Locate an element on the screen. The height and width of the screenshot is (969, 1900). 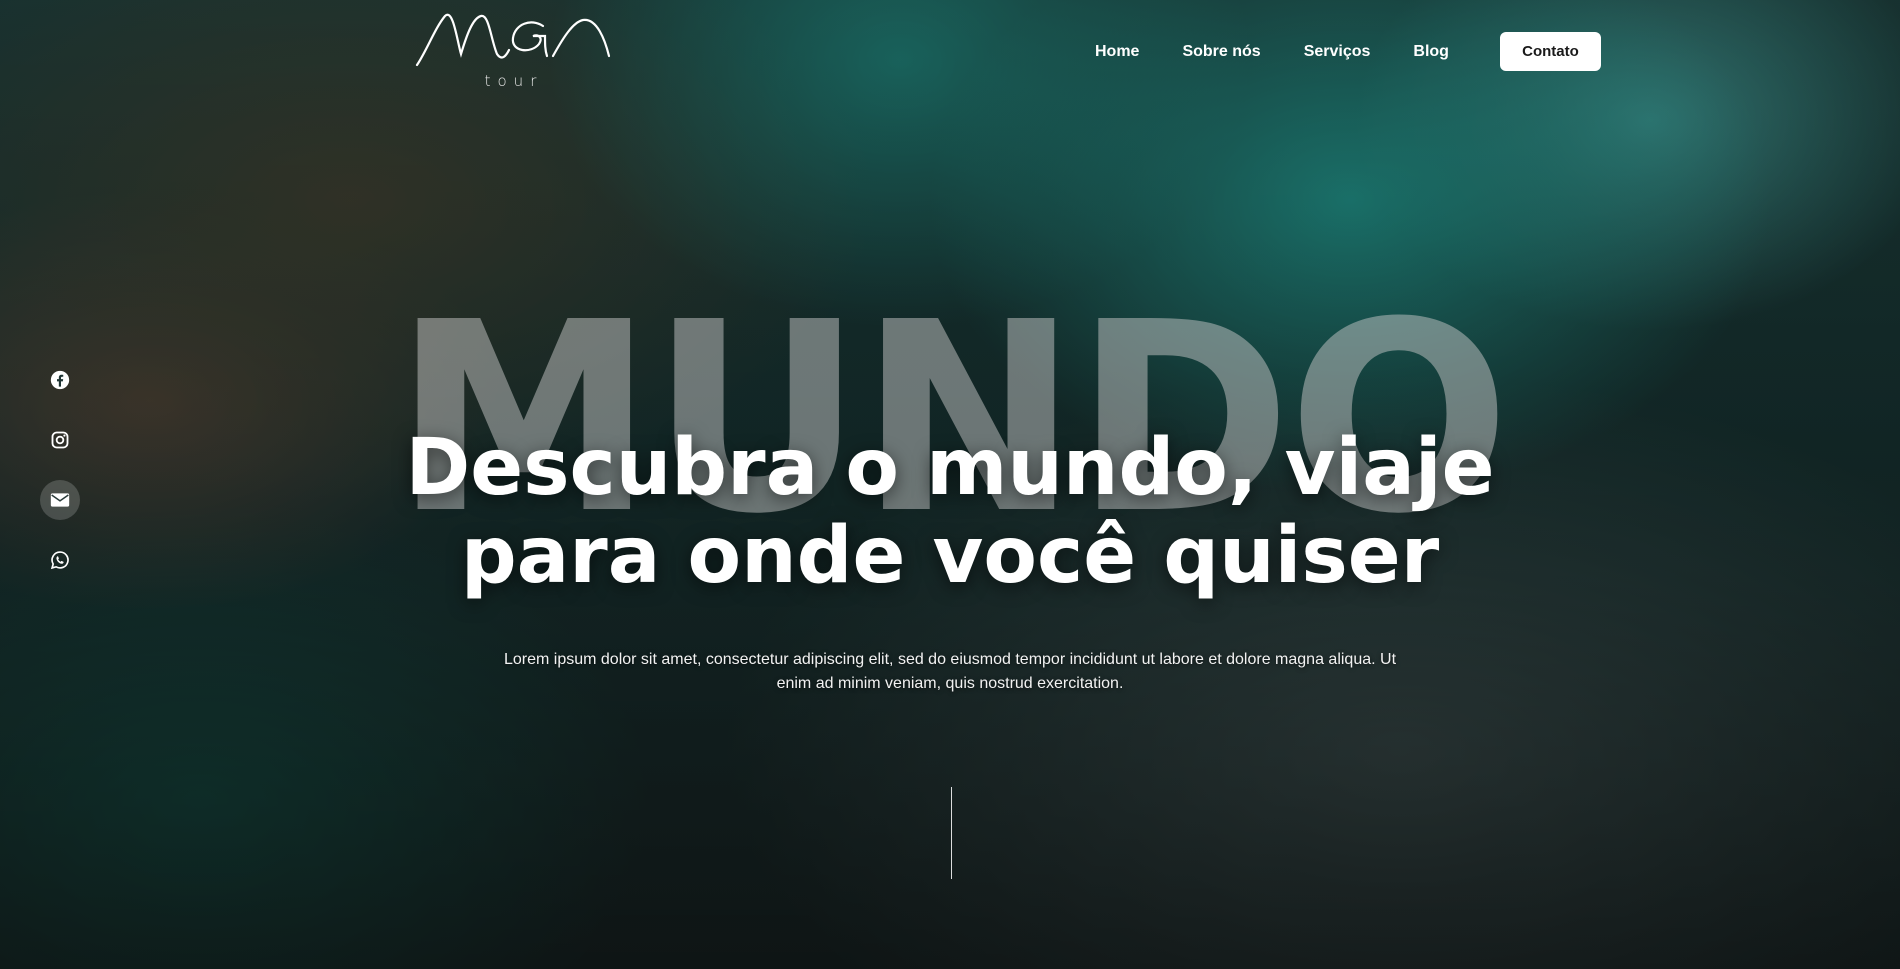
instagram-icon is located at coordinates (60, 440).